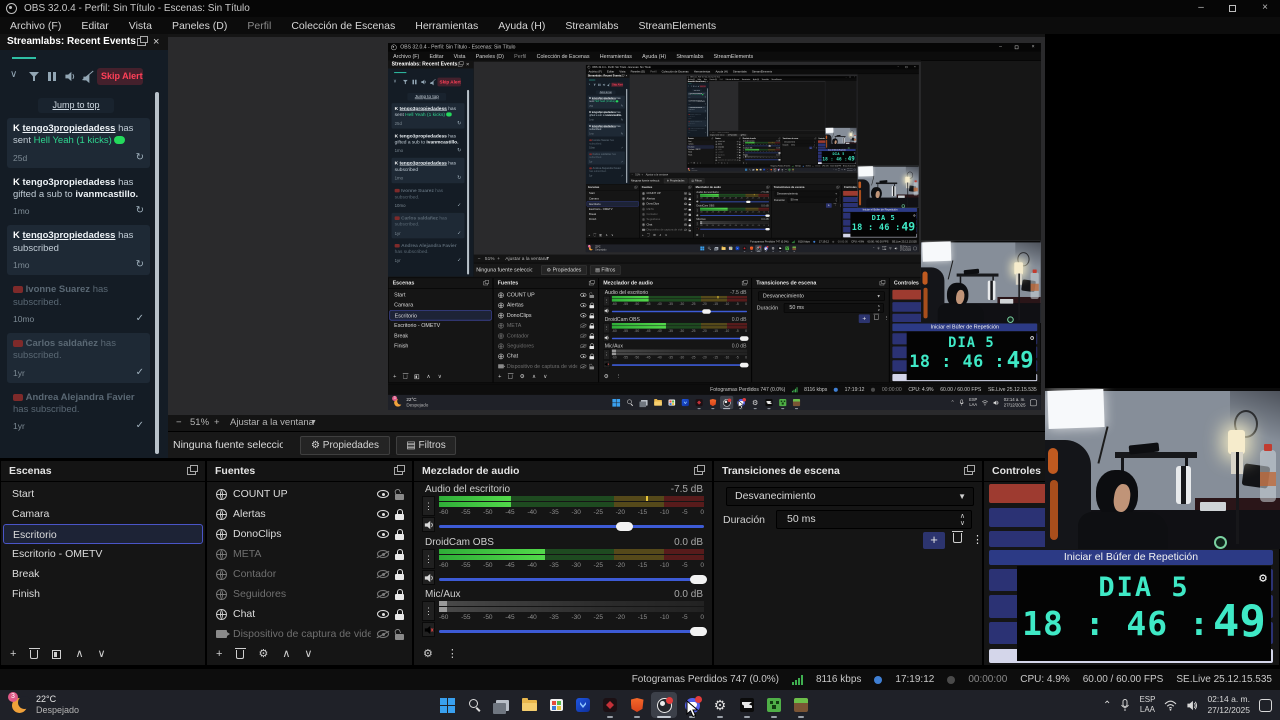 This screenshot has width=1280, height=720. What do you see at coordinates (88, 77) in the screenshot?
I see `mute-alerts-icon` at bounding box center [88, 77].